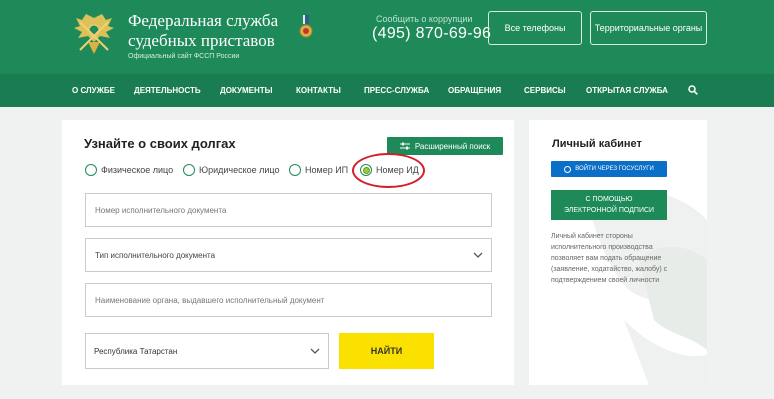 The image size is (774, 399). Describe the element at coordinates (568, 169) in the screenshot. I see `gosuslugi-icon` at that location.